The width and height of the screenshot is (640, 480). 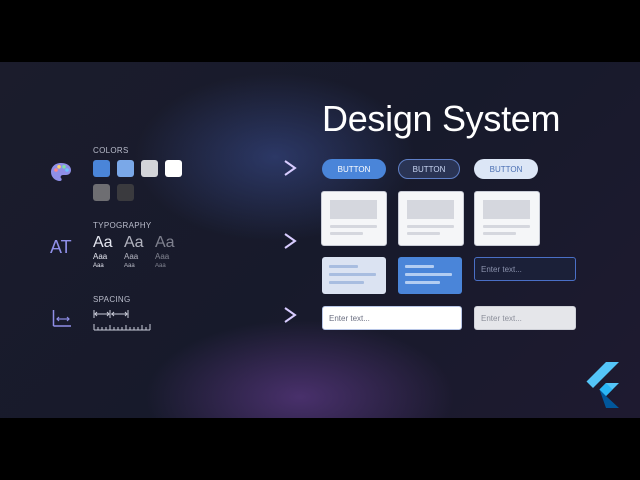 I want to click on typography-icon: AT, so click(x=61, y=247).